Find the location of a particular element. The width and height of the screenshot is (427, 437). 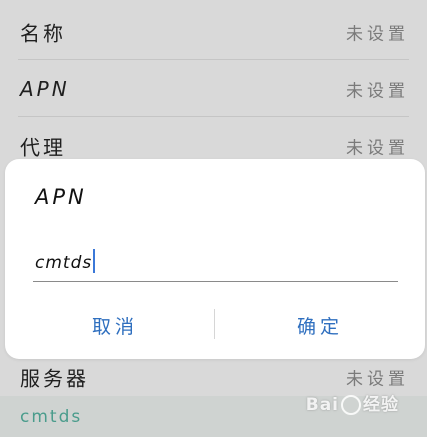

button-divider is located at coordinates (214, 324).